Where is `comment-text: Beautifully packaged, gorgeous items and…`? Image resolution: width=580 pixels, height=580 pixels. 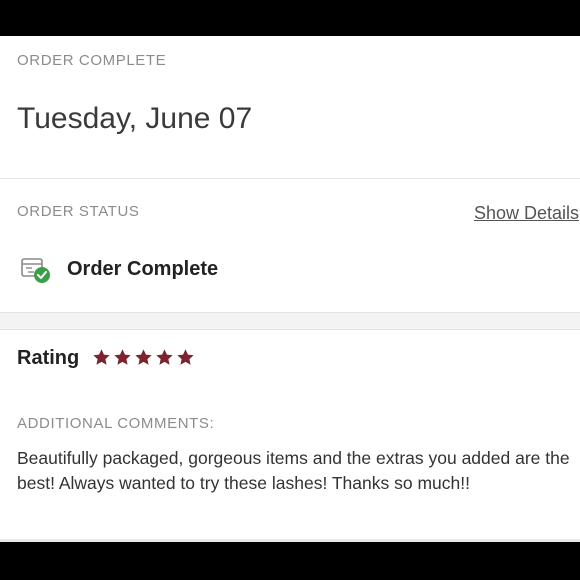
comment-text: Beautifully packaged, gorgeous items and… is located at coordinates (293, 470).